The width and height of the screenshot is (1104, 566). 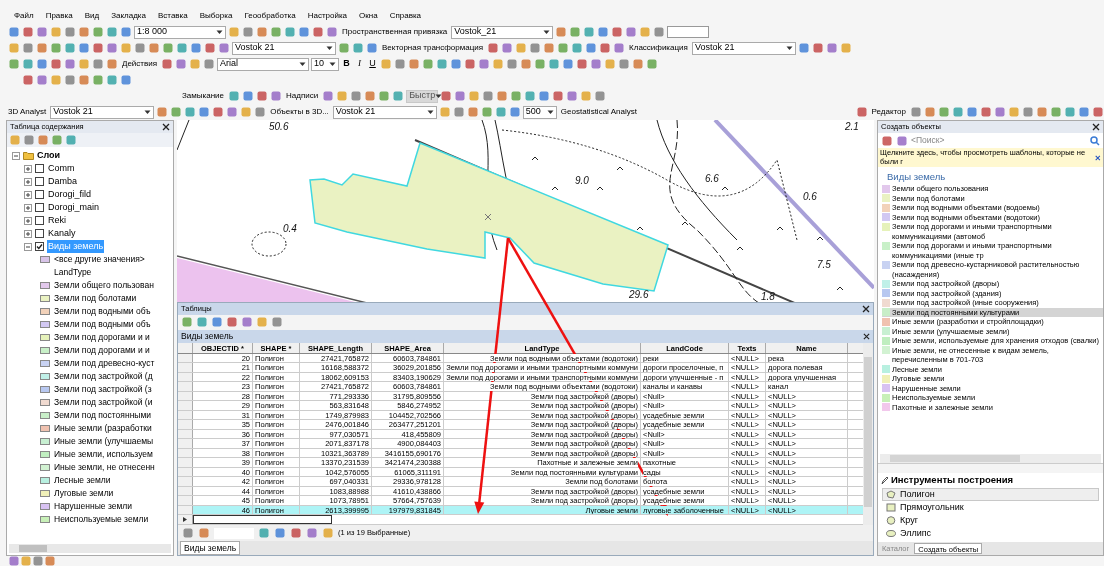 What do you see at coordinates (216, 15) in the screenshot?
I see `menu-item: Выборка` at bounding box center [216, 15].